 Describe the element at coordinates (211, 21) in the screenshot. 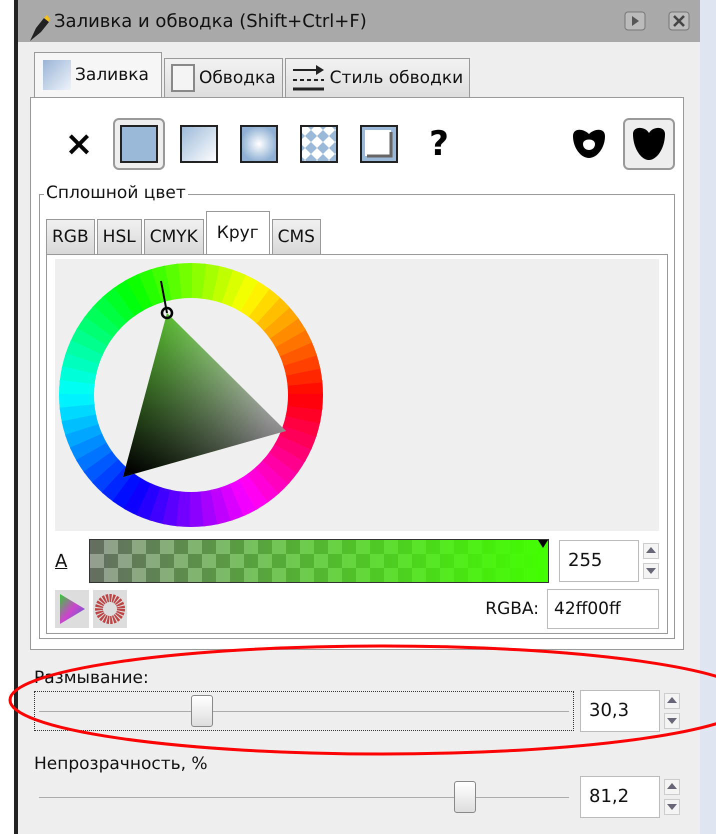

I see `window-title: Заливка и обводка (Shift+Ctrl+F)` at that location.